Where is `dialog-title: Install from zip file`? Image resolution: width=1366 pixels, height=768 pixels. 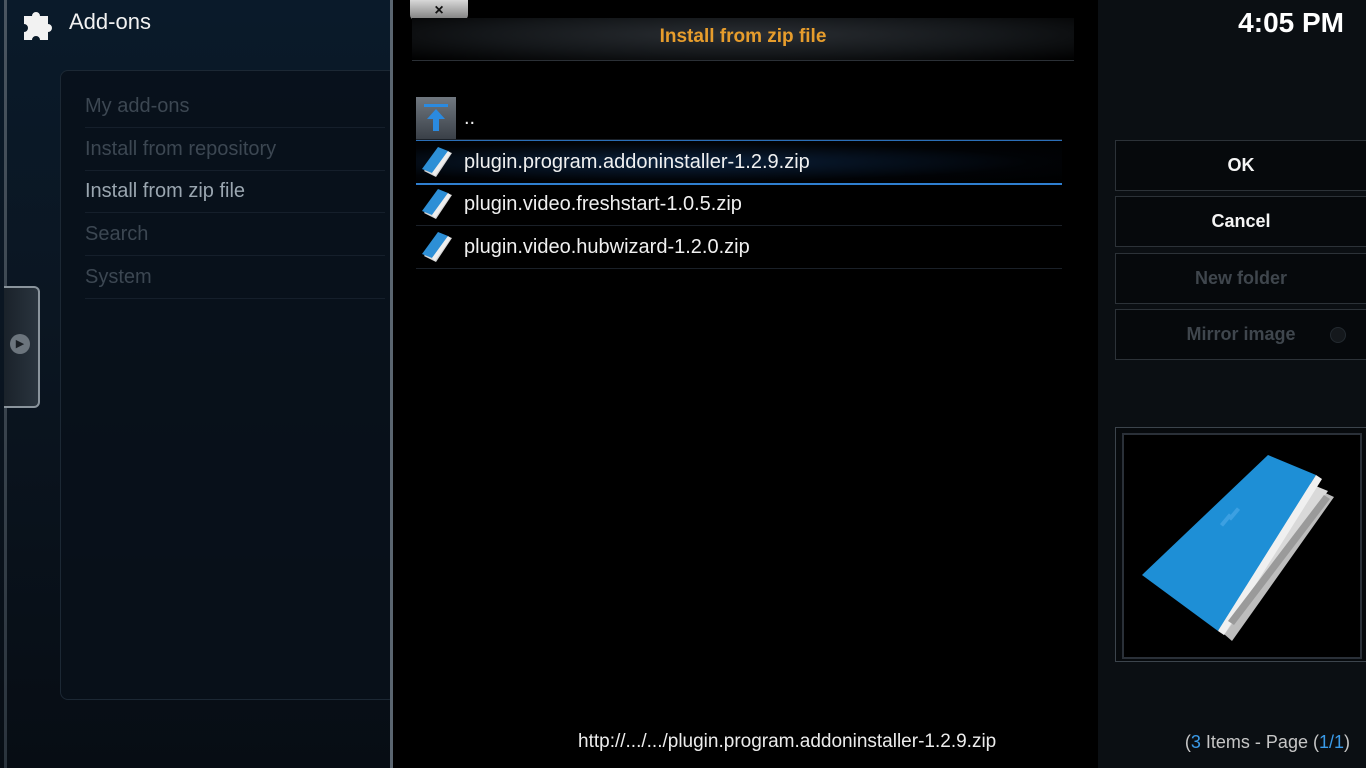
dialog-title: Install from zip file is located at coordinates (743, 36).